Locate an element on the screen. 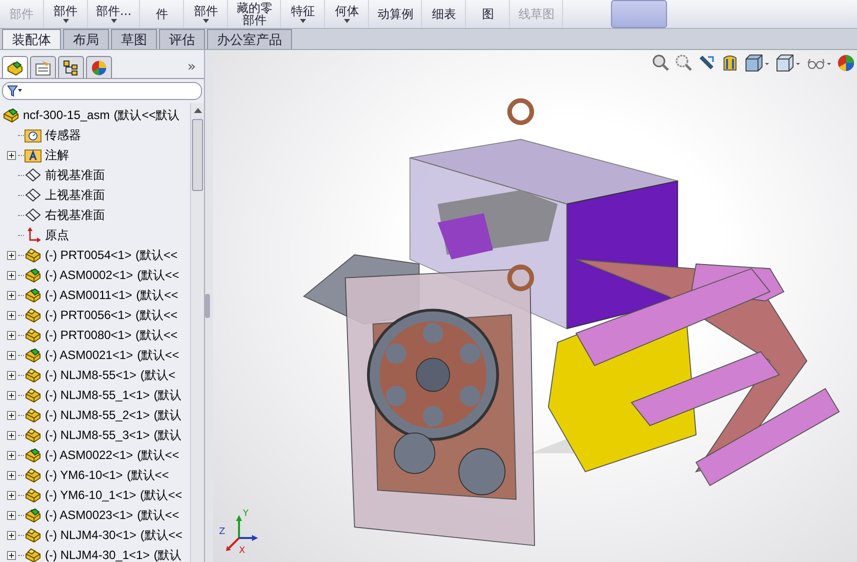 The width and height of the screenshot is (857, 562). tree-item: 原点 is located at coordinates (57, 235).